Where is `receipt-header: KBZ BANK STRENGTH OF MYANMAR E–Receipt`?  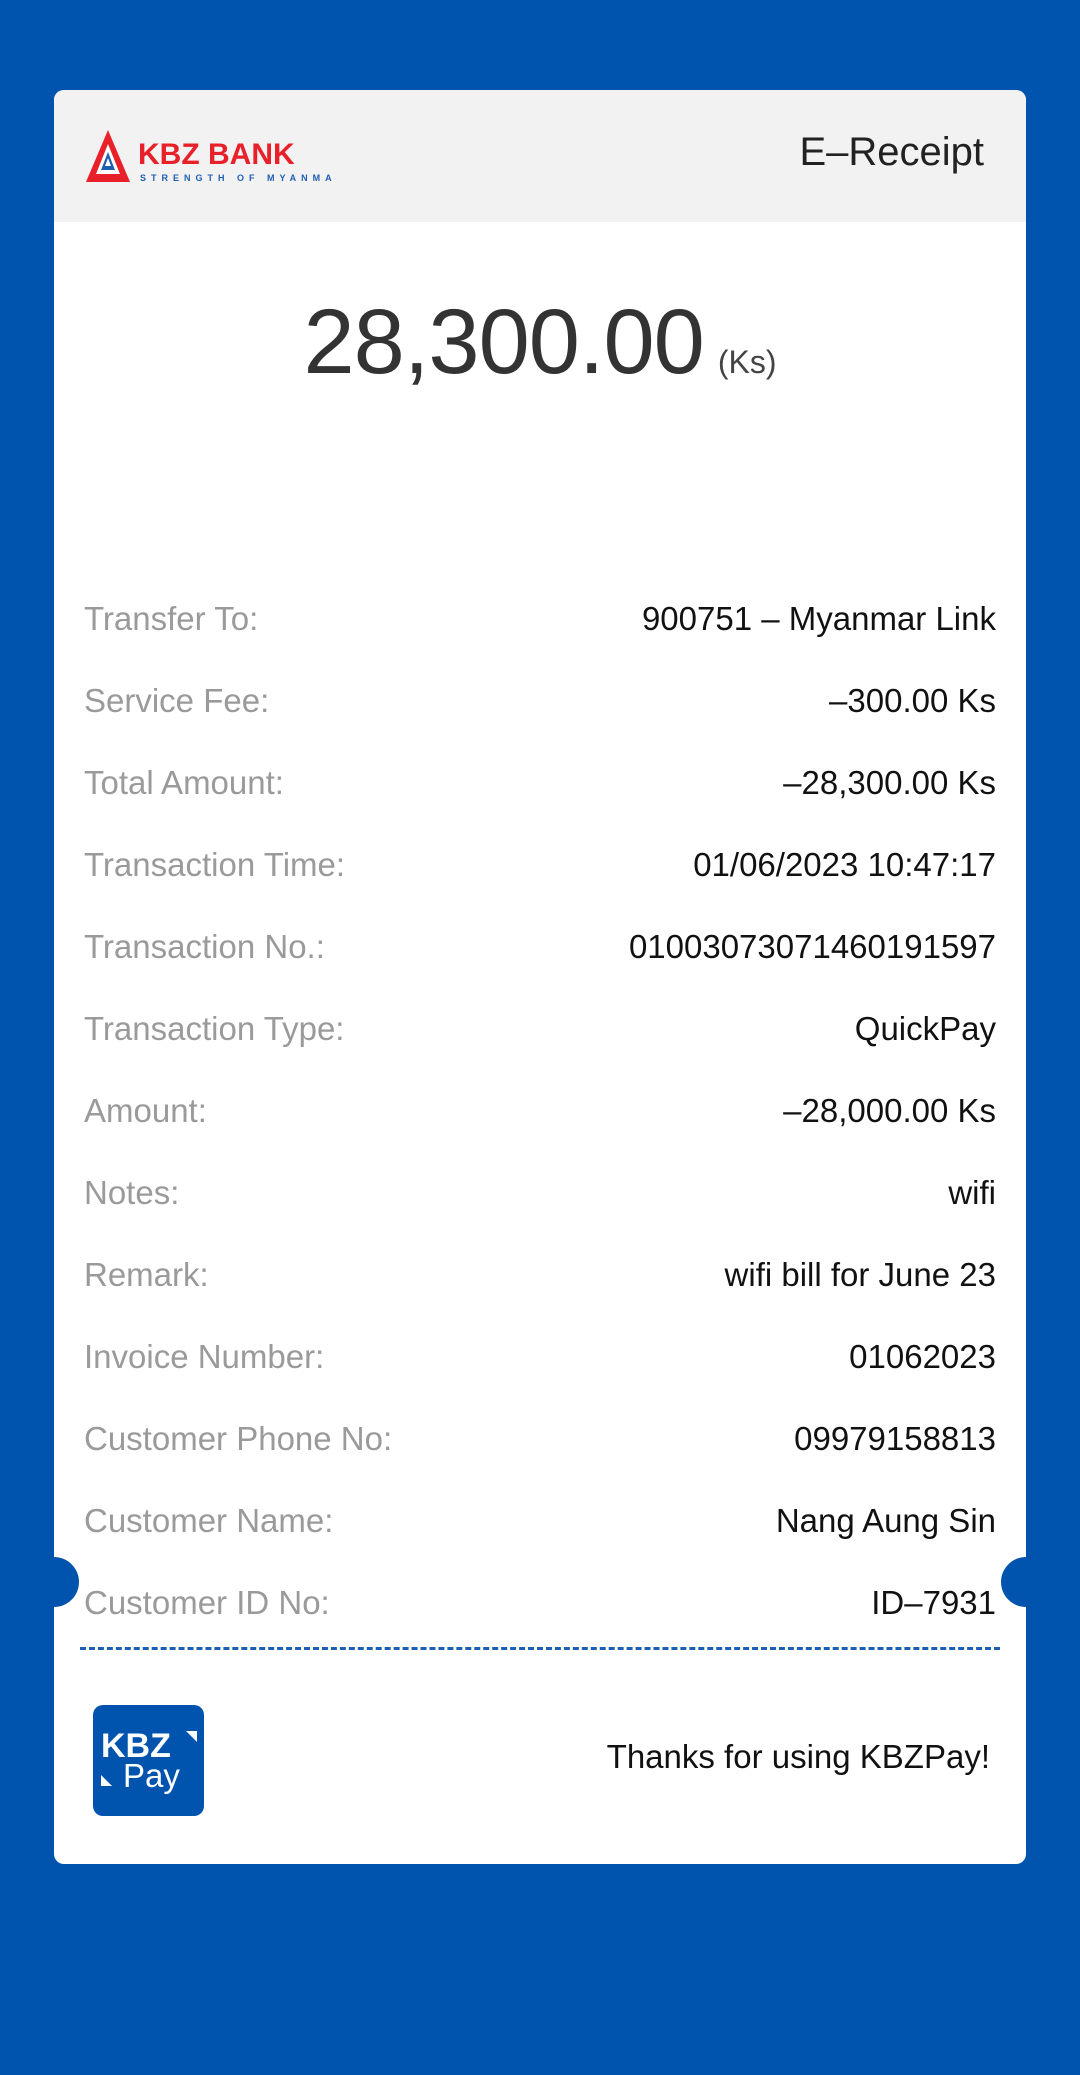 receipt-header: KBZ BANK STRENGTH OF MYANMAR E–Receipt is located at coordinates (540, 156).